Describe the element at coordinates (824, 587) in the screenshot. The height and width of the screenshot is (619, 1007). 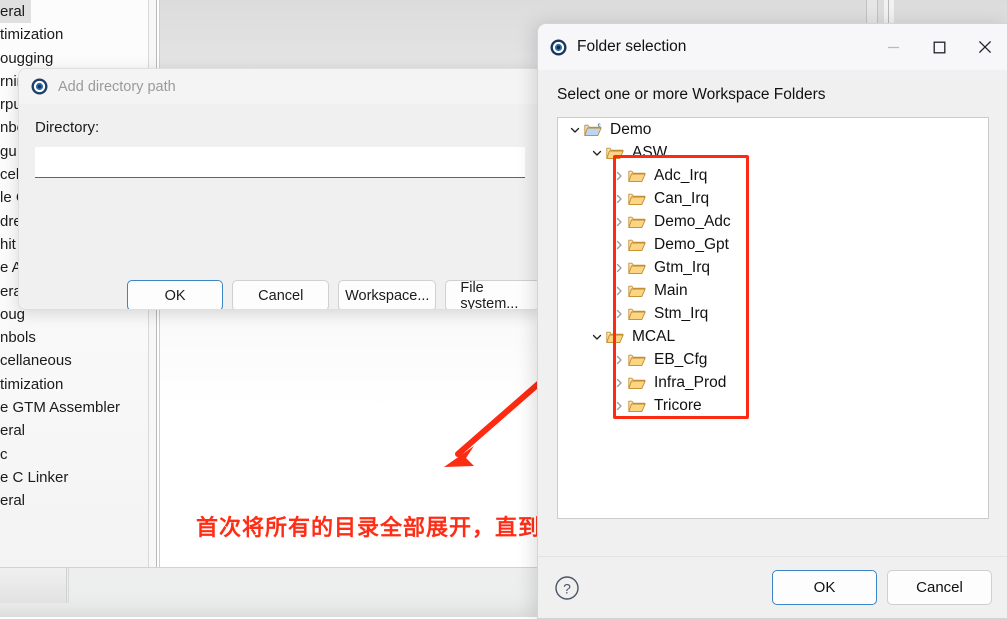
I see `folder-selection-ok-button: OK` at that location.